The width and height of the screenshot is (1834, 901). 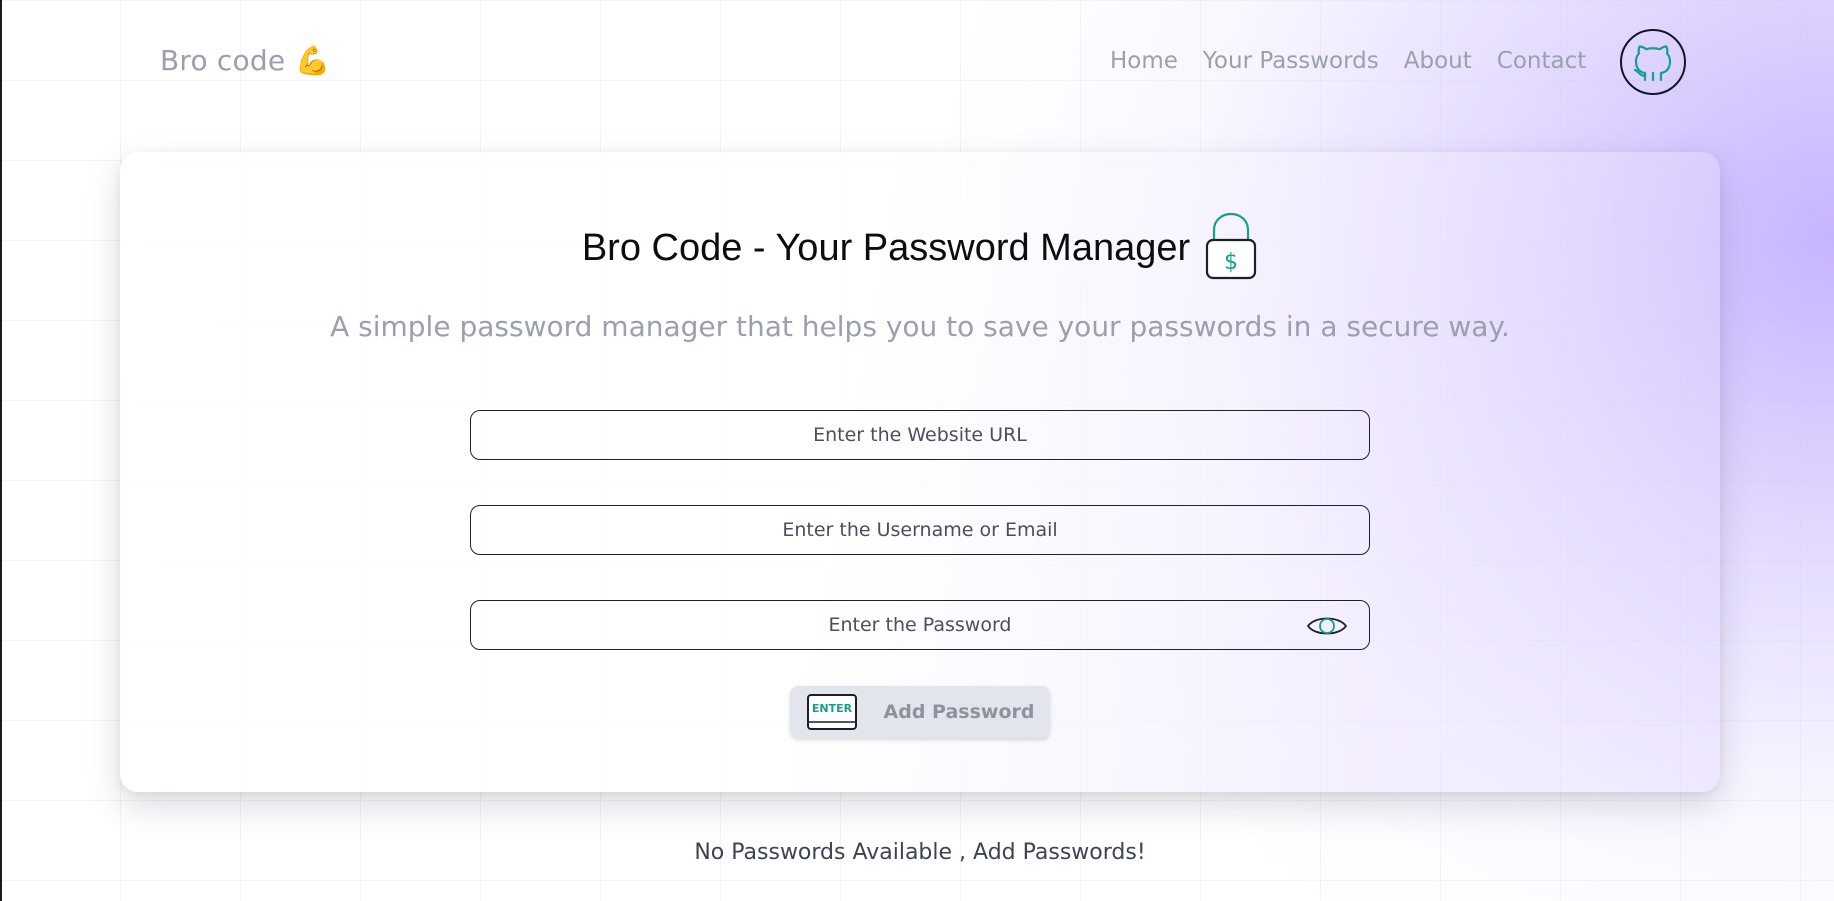 What do you see at coordinates (886, 247) in the screenshot?
I see `page-title: Bro Code - Your Password Manager` at bounding box center [886, 247].